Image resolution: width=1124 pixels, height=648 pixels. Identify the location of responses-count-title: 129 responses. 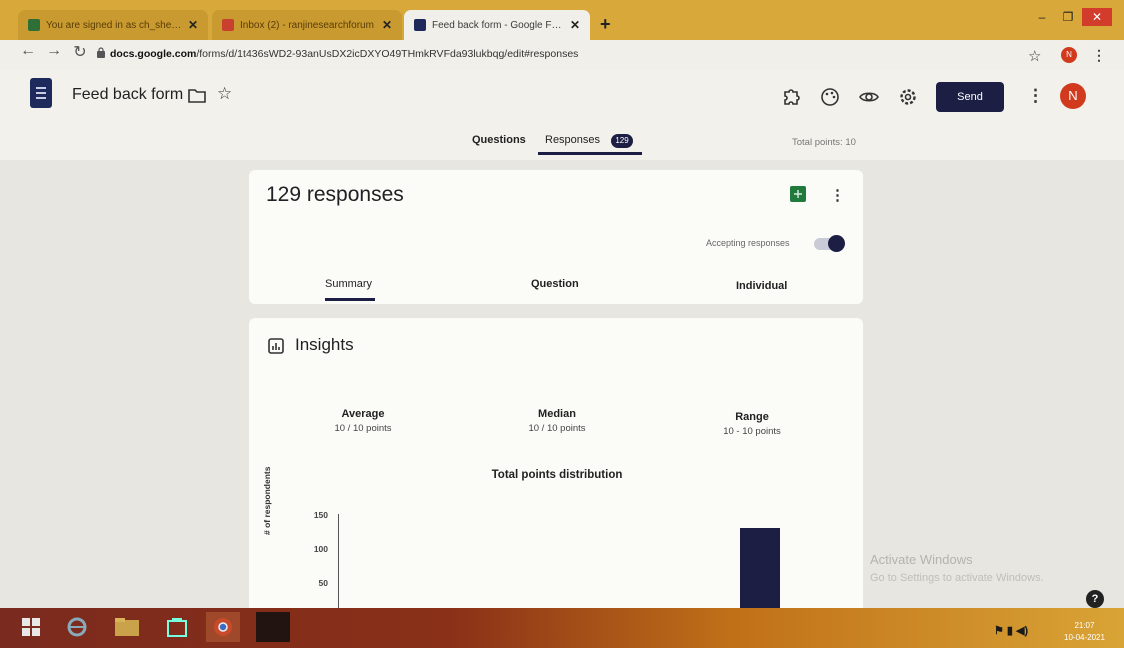
(335, 194).